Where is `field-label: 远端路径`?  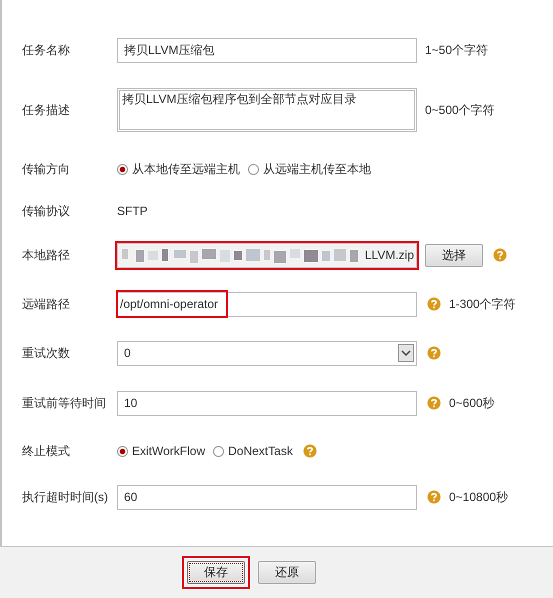
field-label: 远端路径 is located at coordinates (46, 304).